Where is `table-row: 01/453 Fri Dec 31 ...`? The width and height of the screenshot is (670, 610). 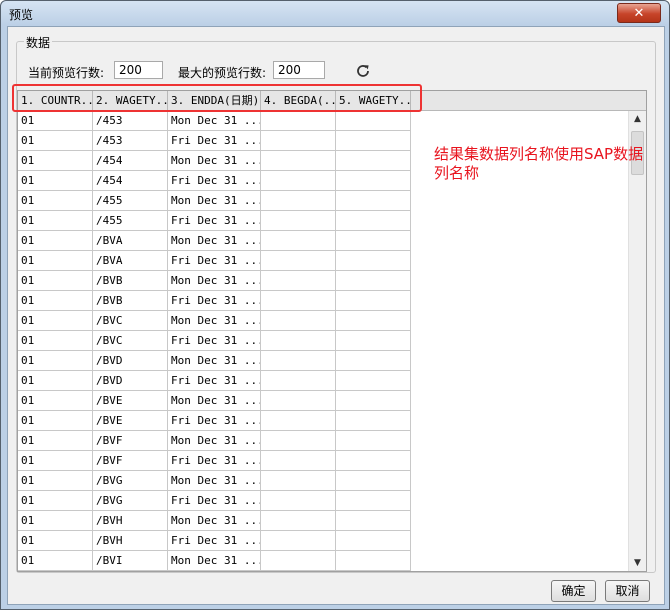
table-row: 01/453 Fri Dec 31 ... is located at coordinates (214, 141).